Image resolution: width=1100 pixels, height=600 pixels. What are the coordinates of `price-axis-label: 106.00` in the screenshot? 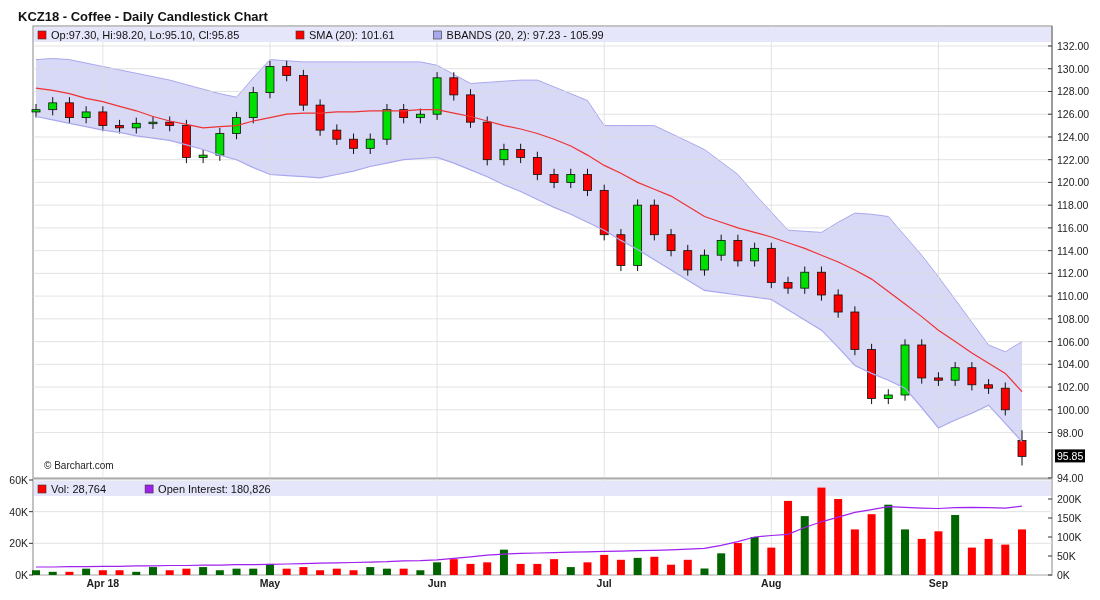 It's located at (1073, 341).